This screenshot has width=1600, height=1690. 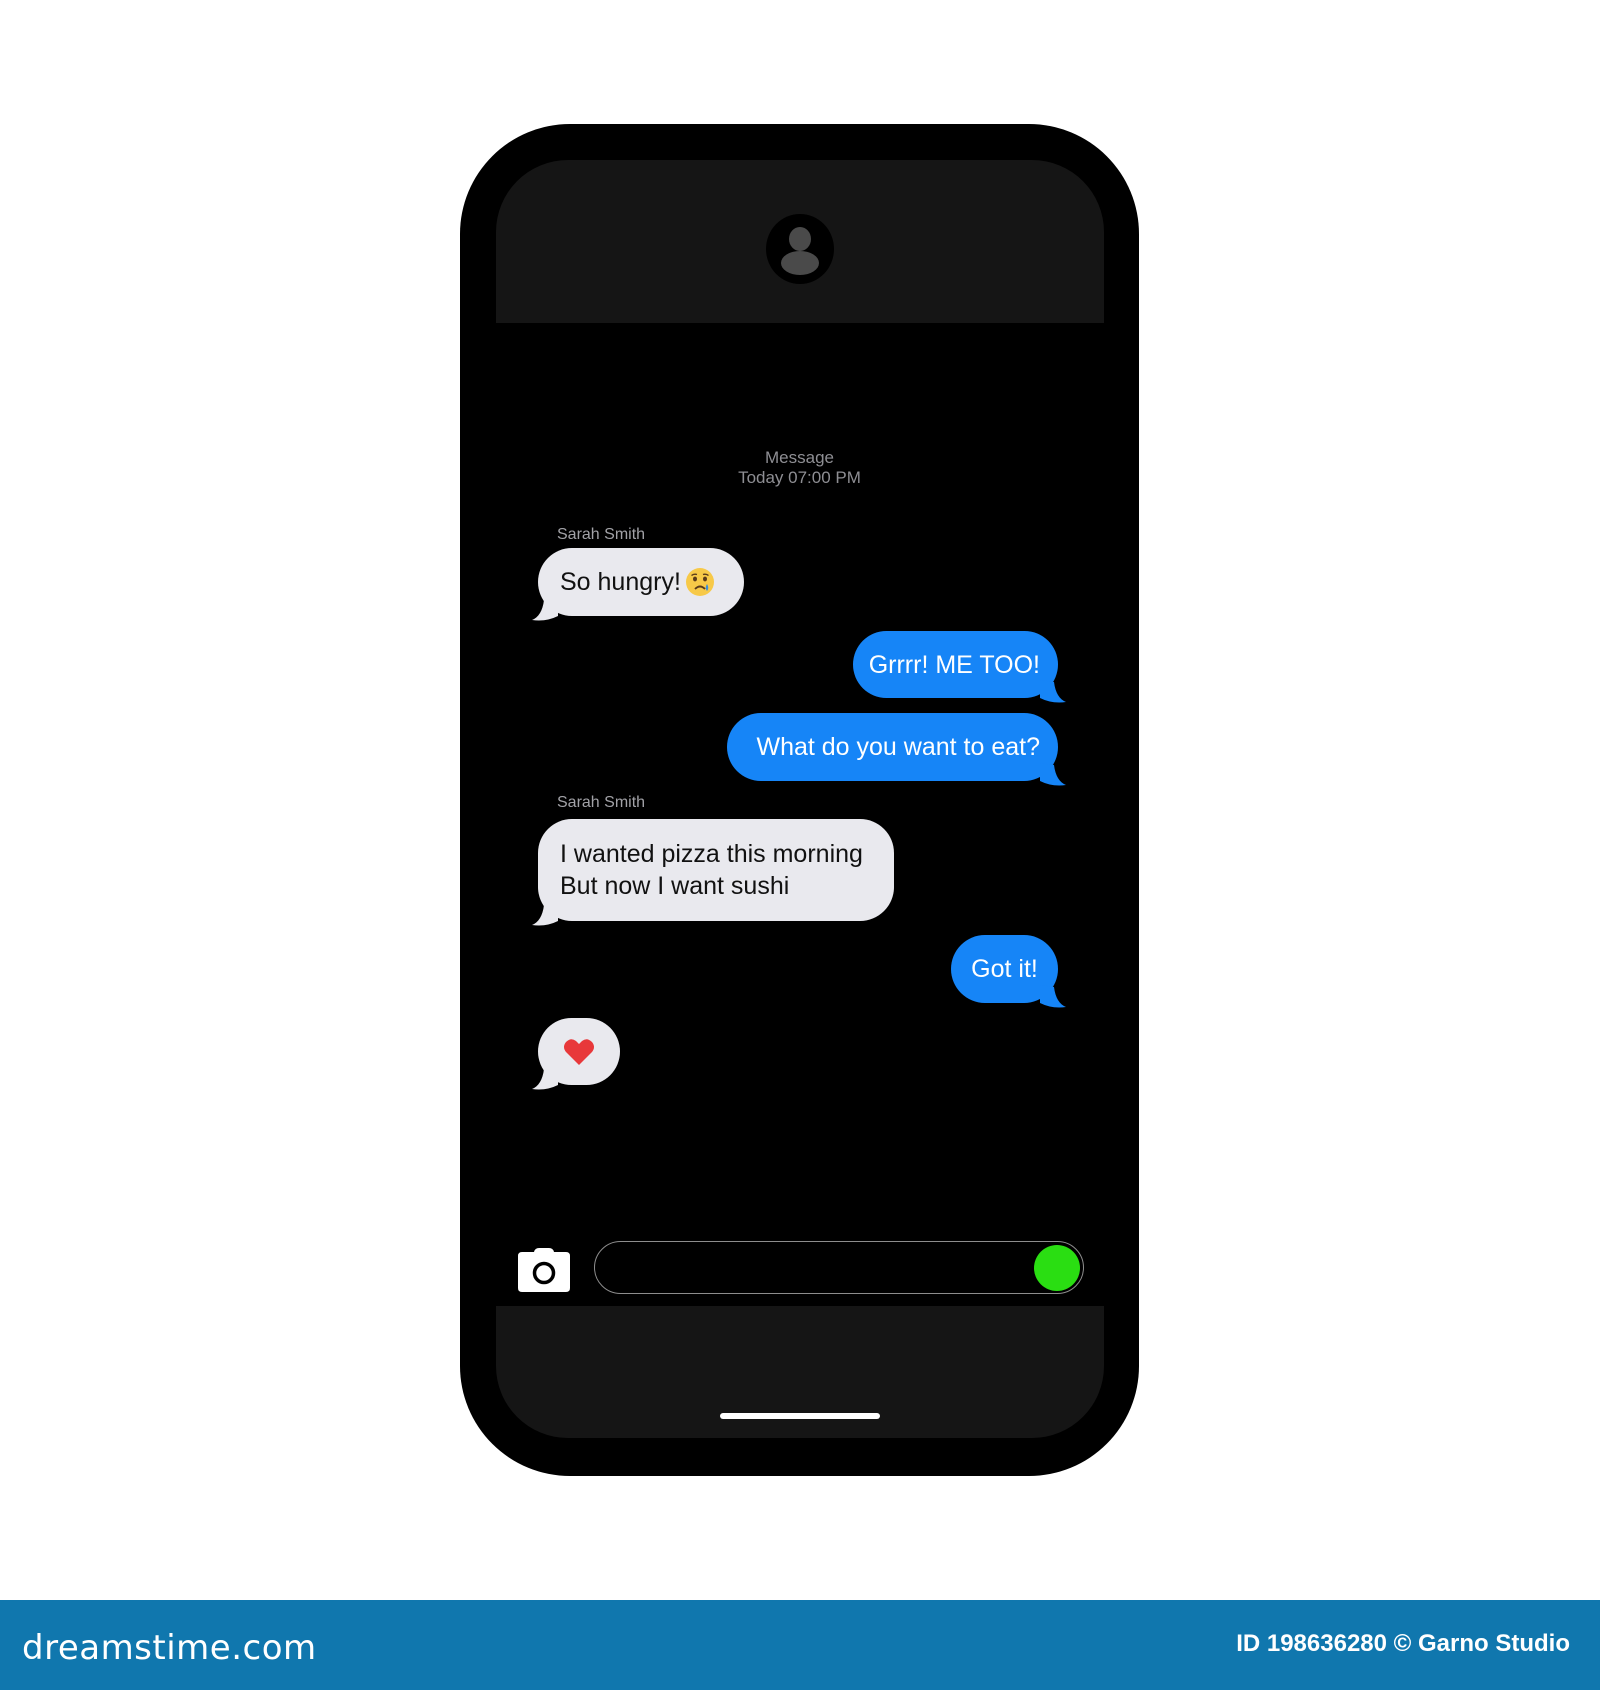 I want to click on message-bubble-outgoing: Grrrr! ME TOO!, so click(x=959, y=667).